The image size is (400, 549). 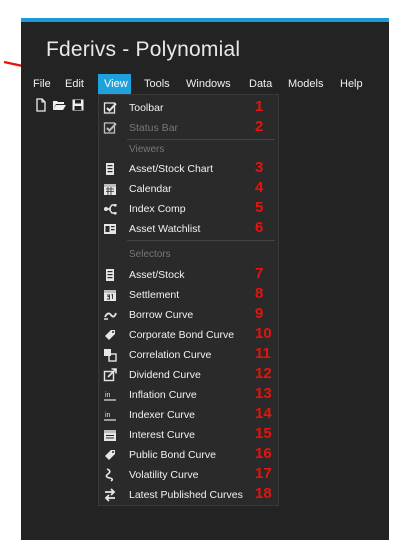 I want to click on doc-list-icon, so click(x=110, y=275).